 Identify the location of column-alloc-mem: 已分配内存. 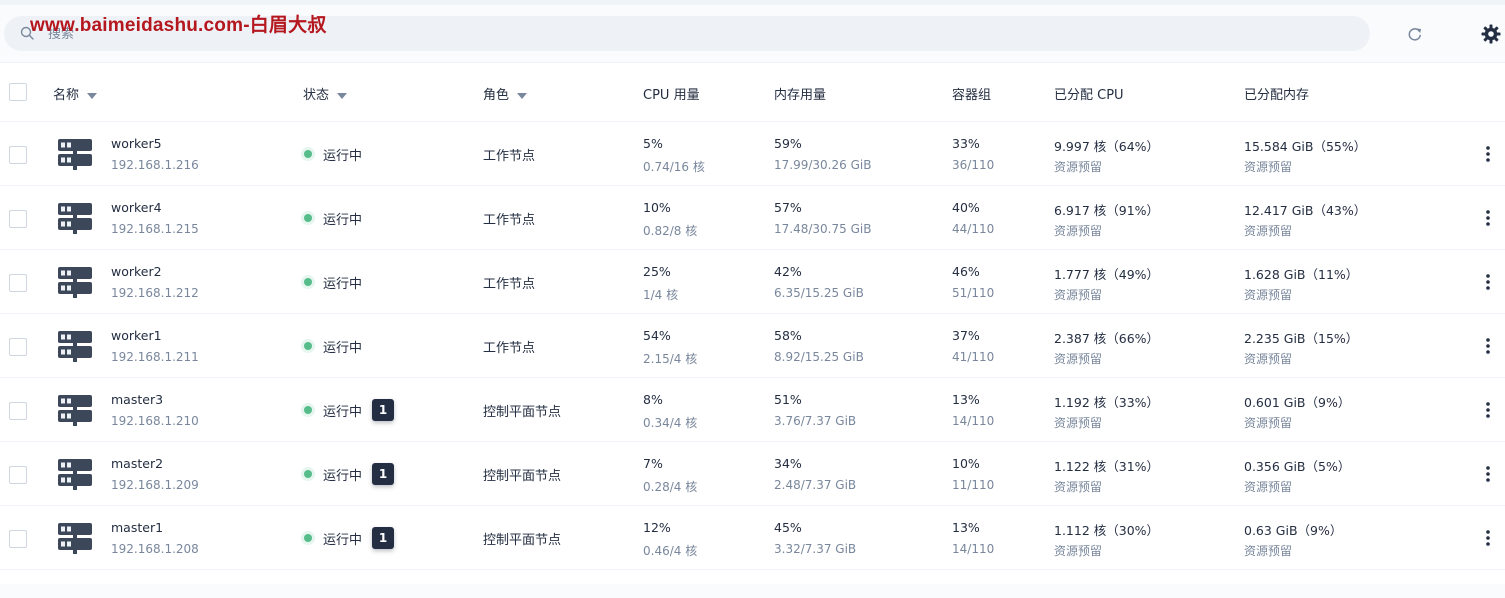
(1277, 95).